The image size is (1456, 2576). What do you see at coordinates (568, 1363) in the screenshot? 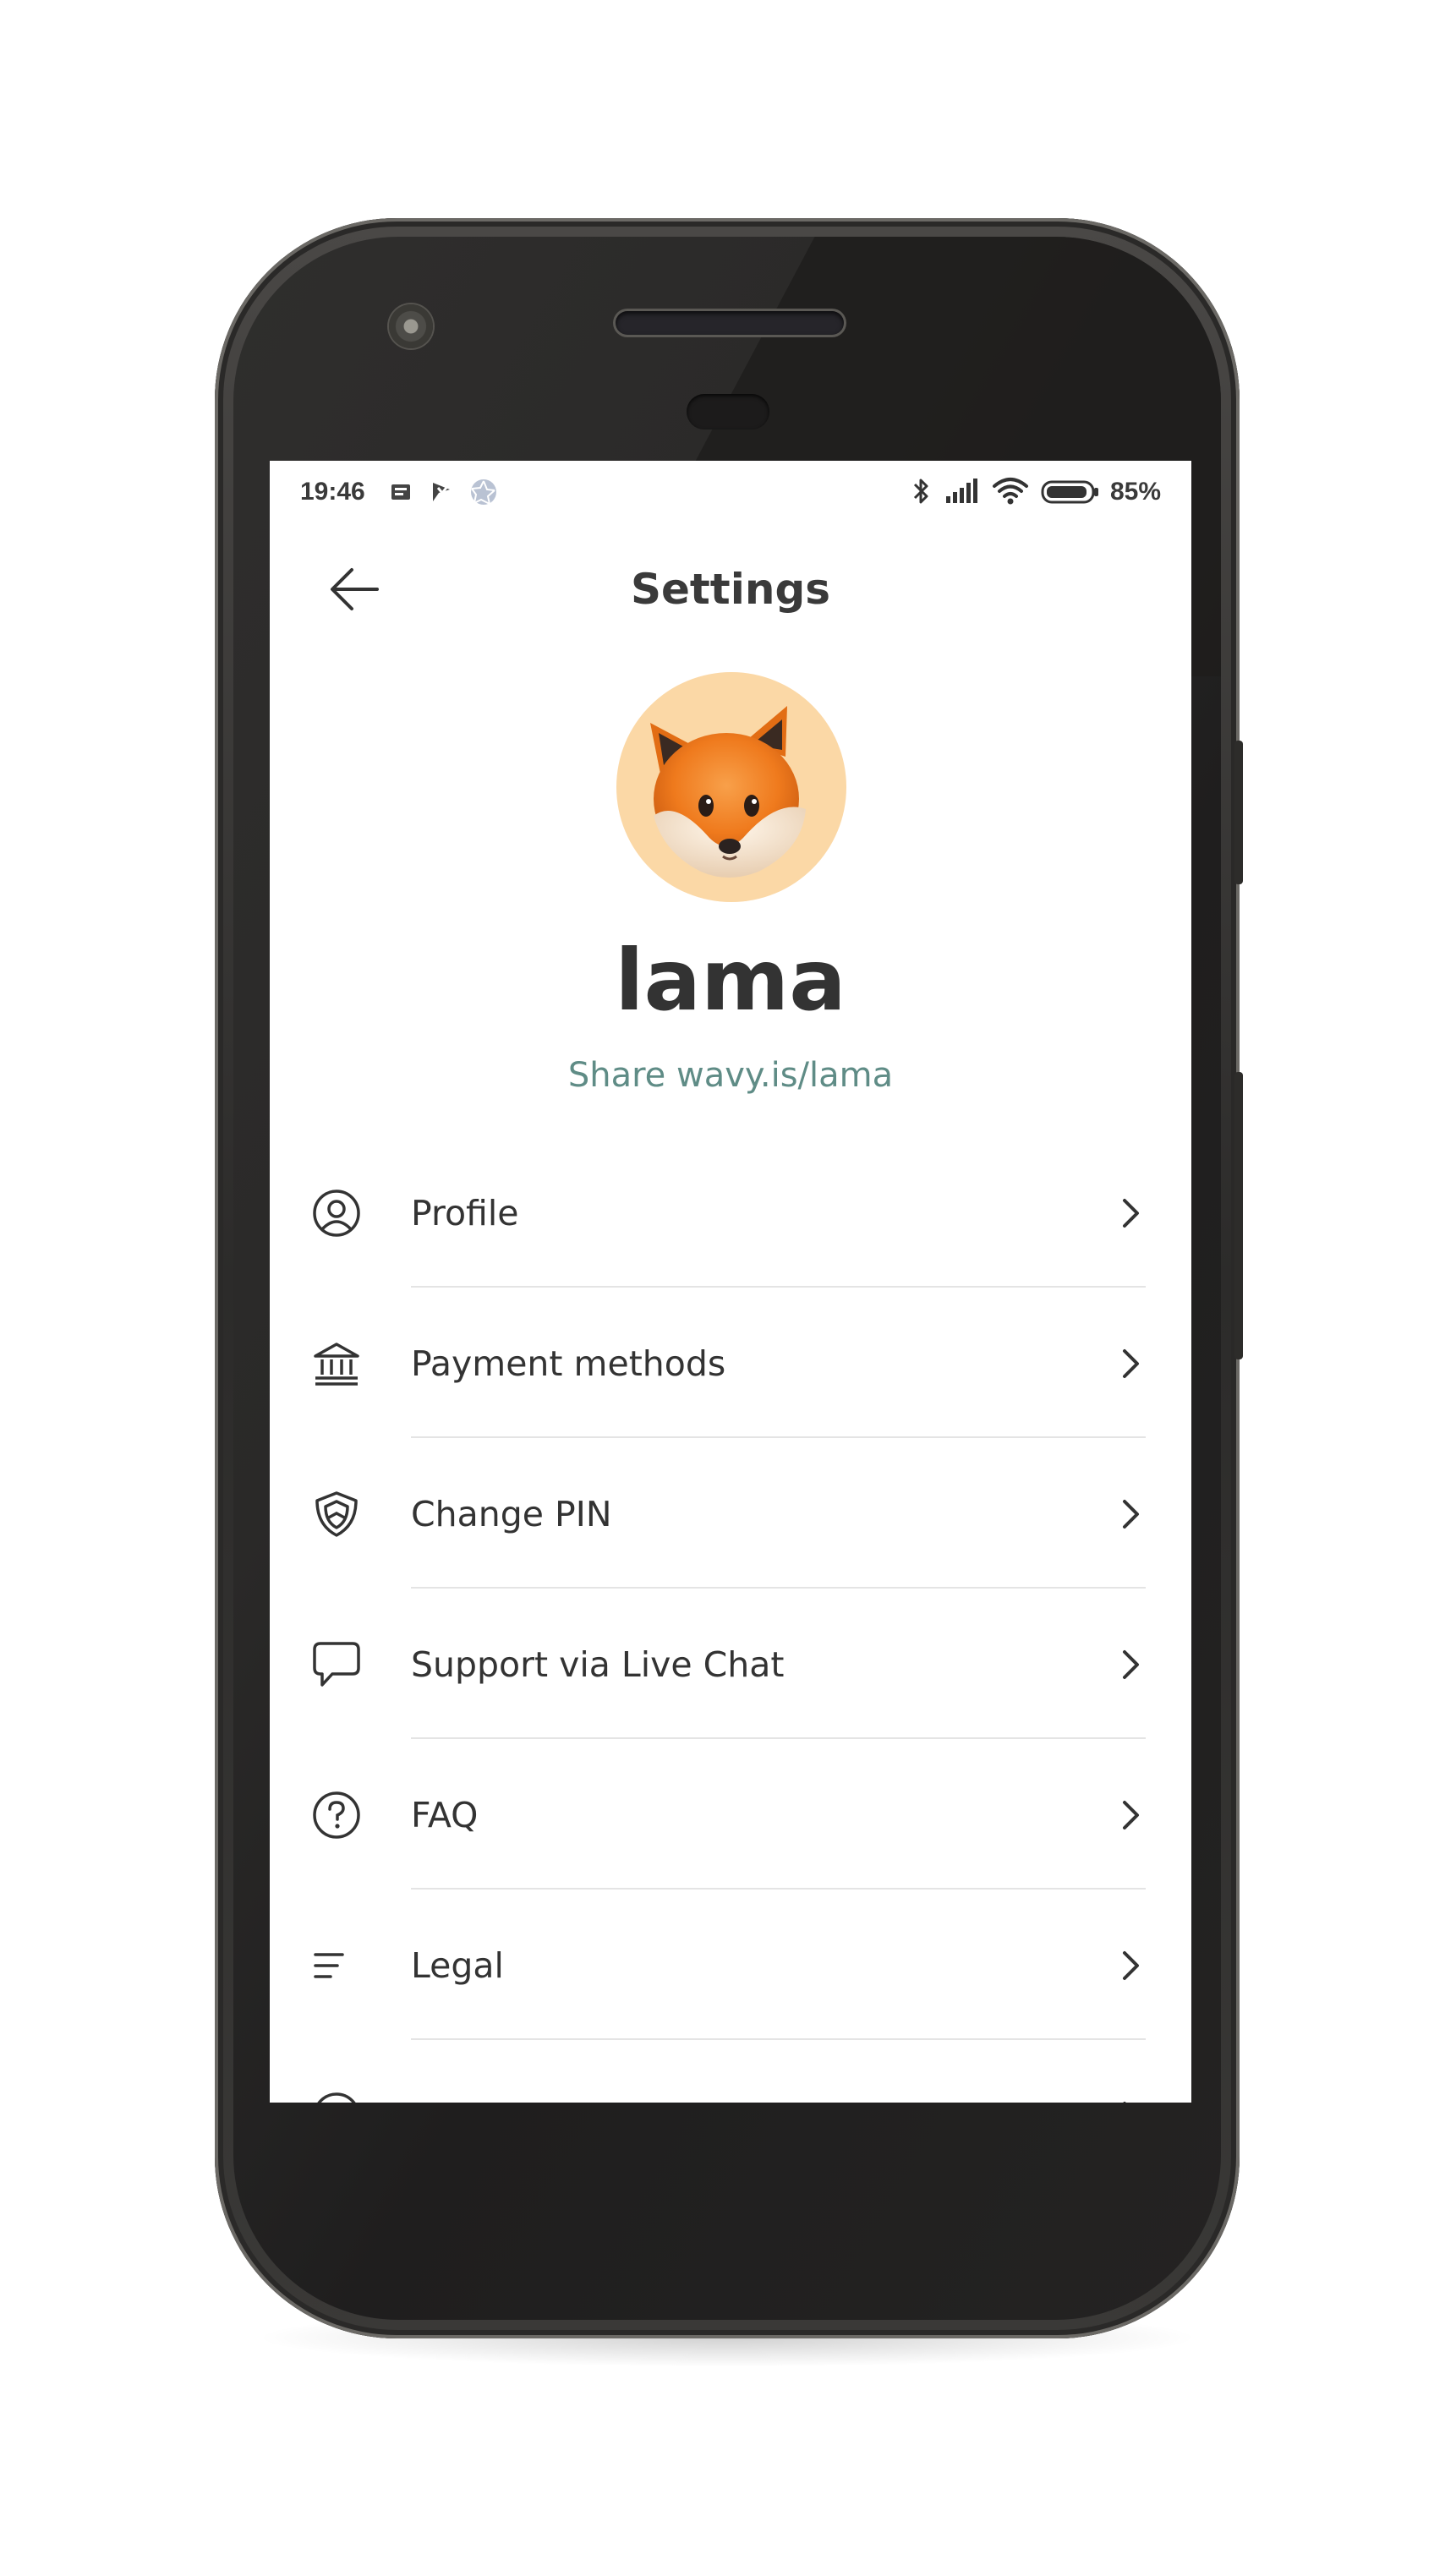
I see `menu-item-label: Payment methods` at bounding box center [568, 1363].